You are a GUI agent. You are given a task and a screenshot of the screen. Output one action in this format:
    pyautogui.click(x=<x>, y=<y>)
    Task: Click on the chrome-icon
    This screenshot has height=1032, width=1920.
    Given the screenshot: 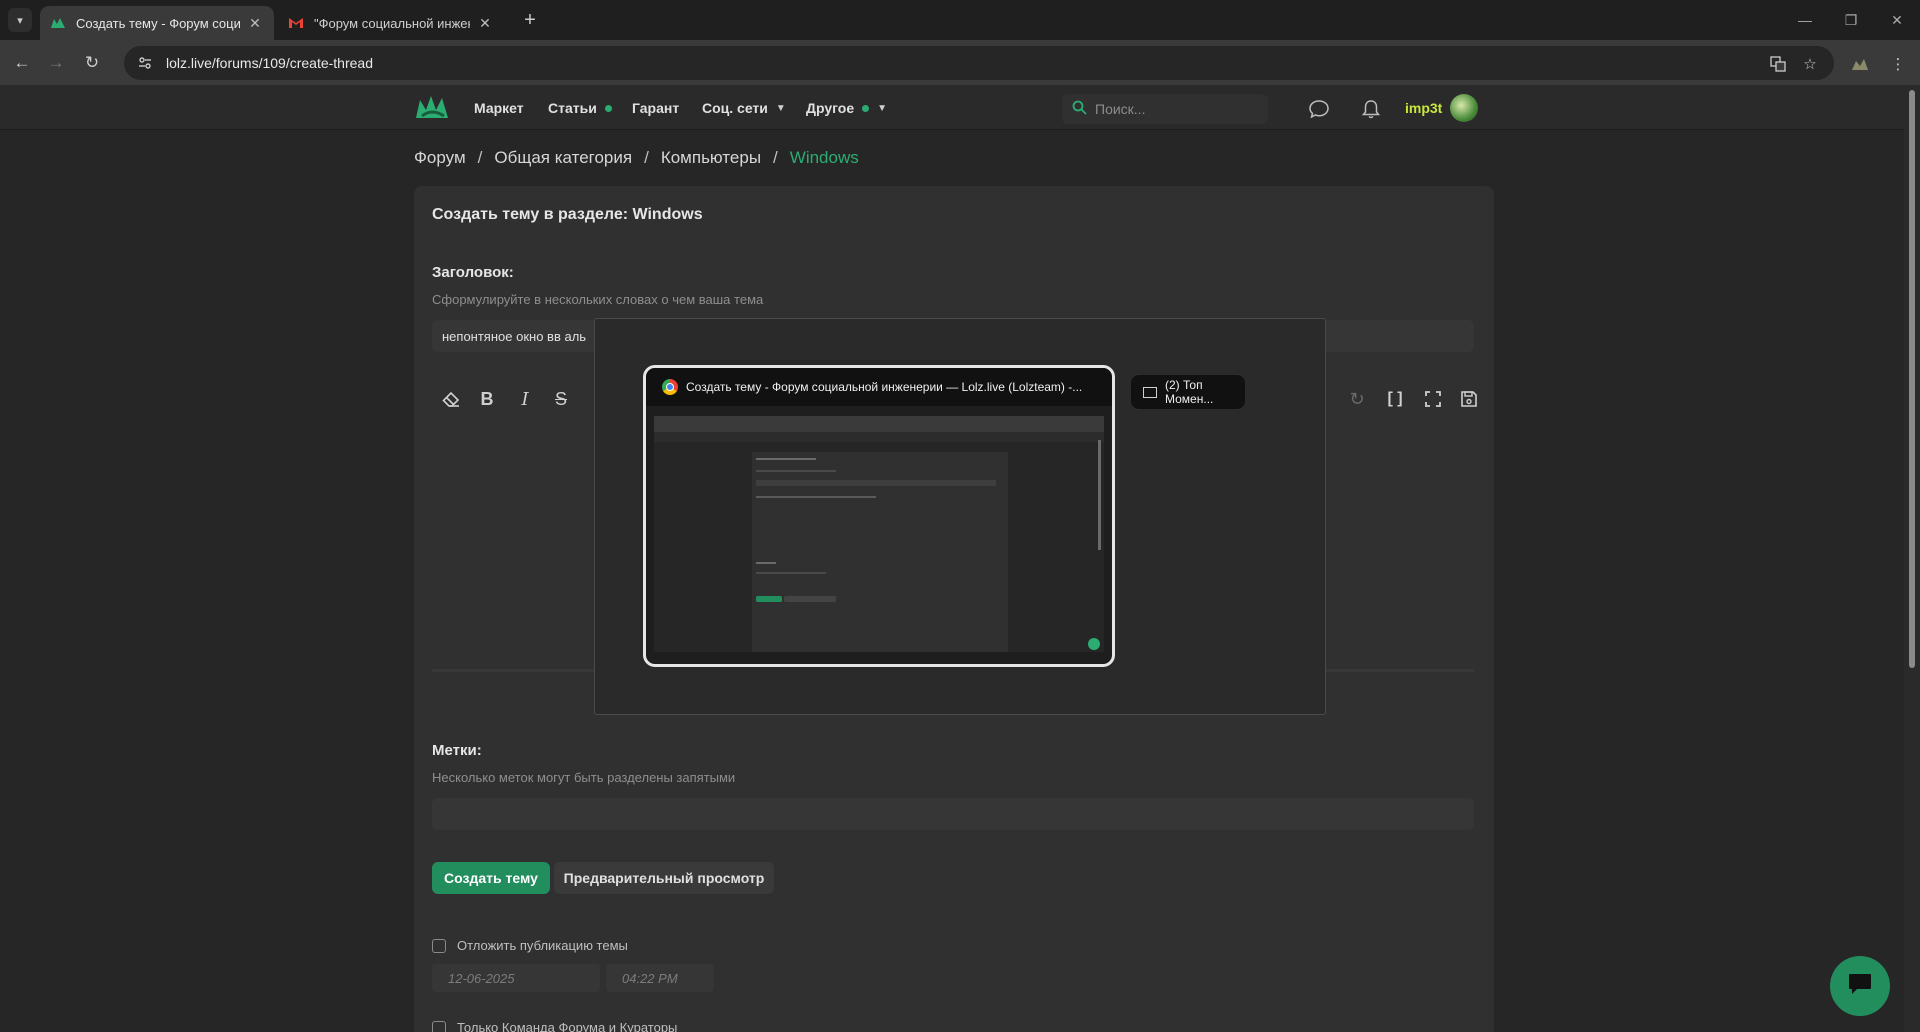 What is the action you would take?
    pyautogui.click(x=670, y=387)
    